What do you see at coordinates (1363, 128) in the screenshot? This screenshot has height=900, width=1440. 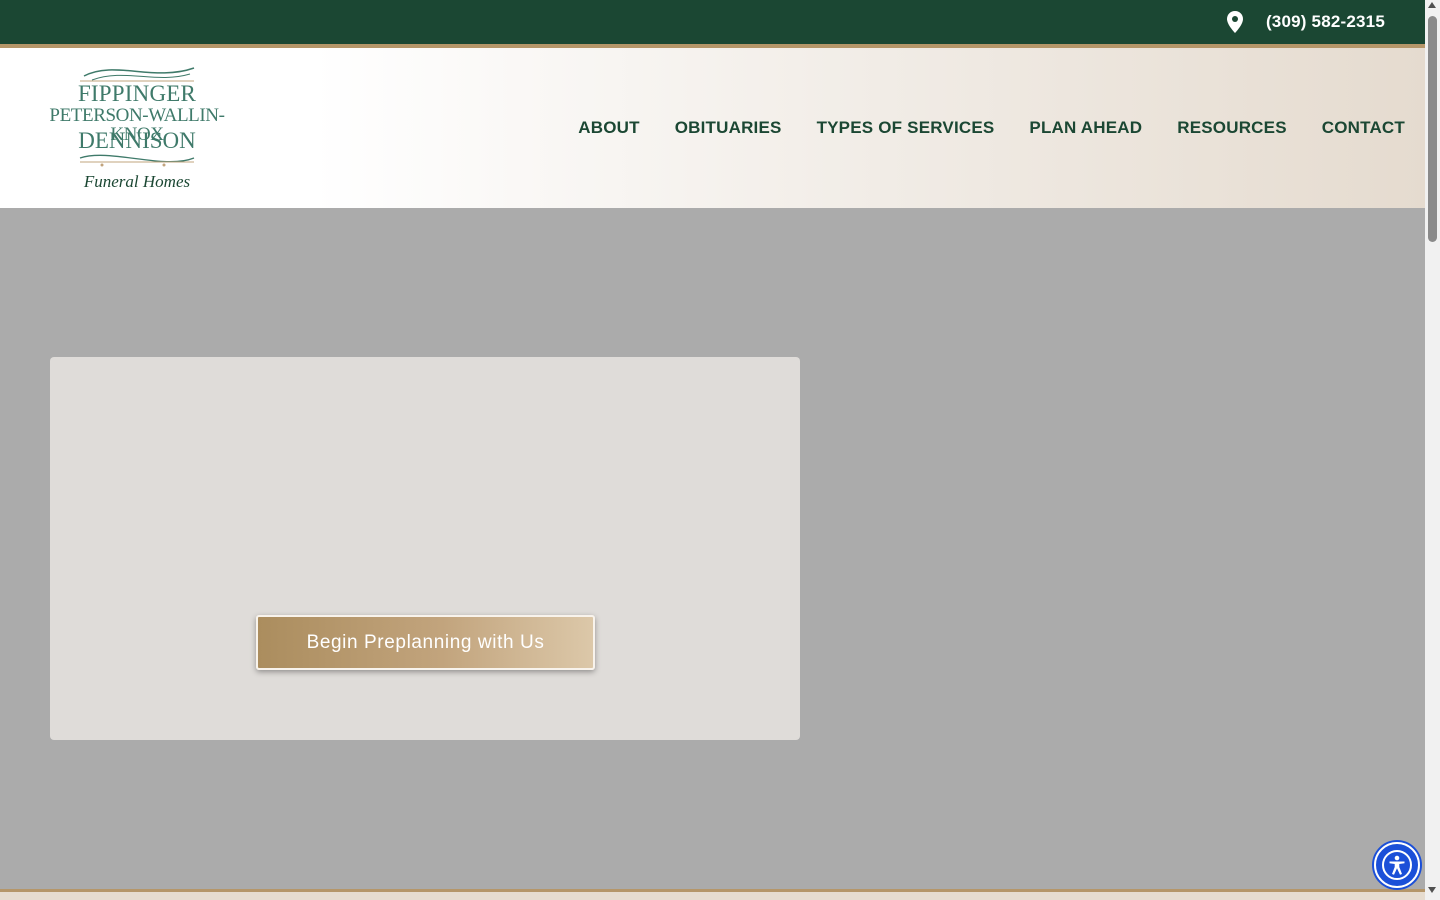 I see `nav-contact: CONTACT` at bounding box center [1363, 128].